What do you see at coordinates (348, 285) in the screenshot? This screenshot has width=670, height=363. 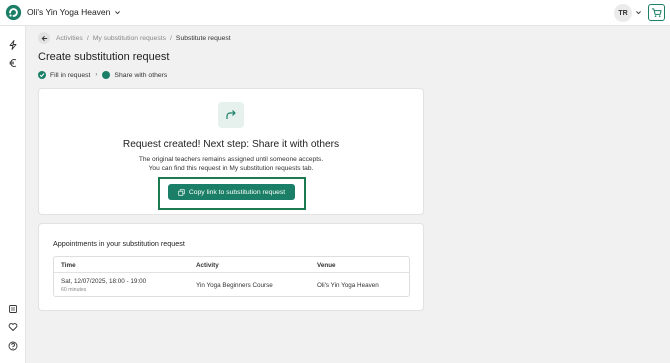 I see `cell-venue: Oli's Yin Yoga Heaven` at bounding box center [348, 285].